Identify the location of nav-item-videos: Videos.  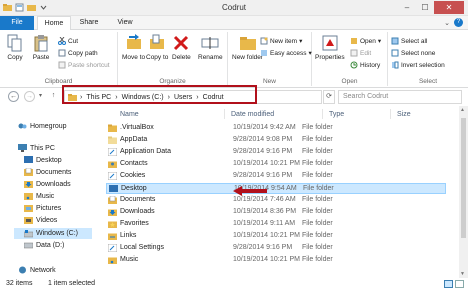
(40, 220).